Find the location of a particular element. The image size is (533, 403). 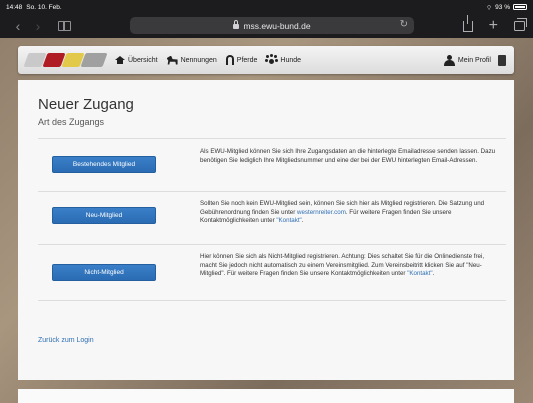

document-icon is located at coordinates (502, 60).